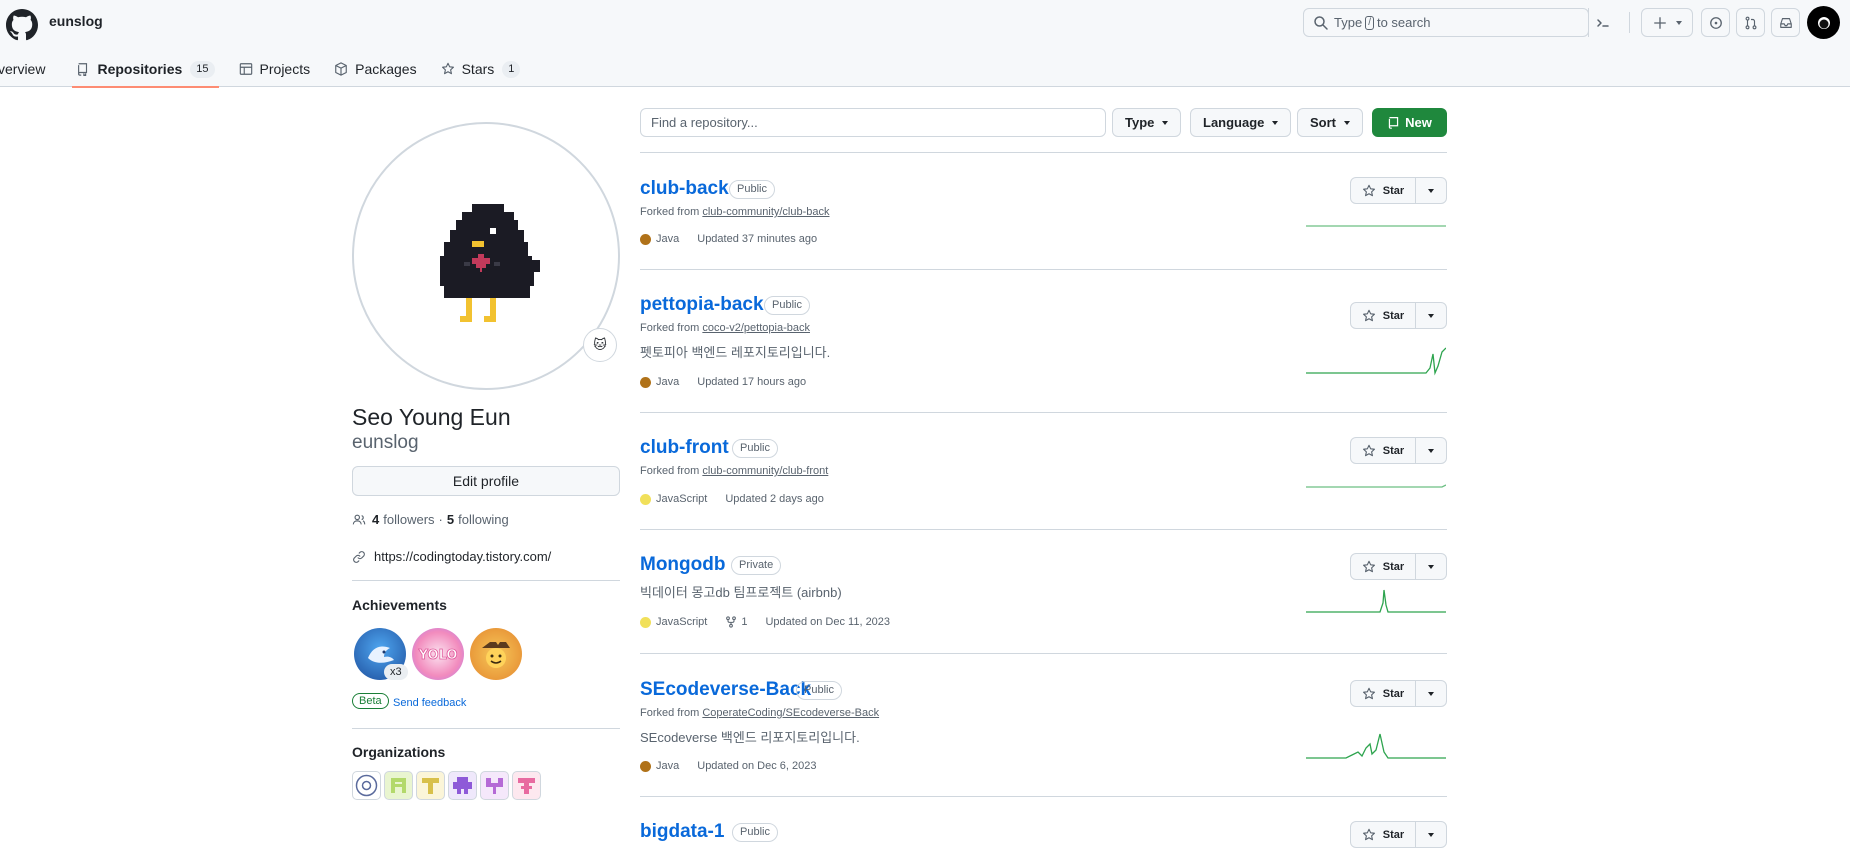  What do you see at coordinates (684, 189) in the screenshot?
I see `repository-name-link: club-back` at bounding box center [684, 189].